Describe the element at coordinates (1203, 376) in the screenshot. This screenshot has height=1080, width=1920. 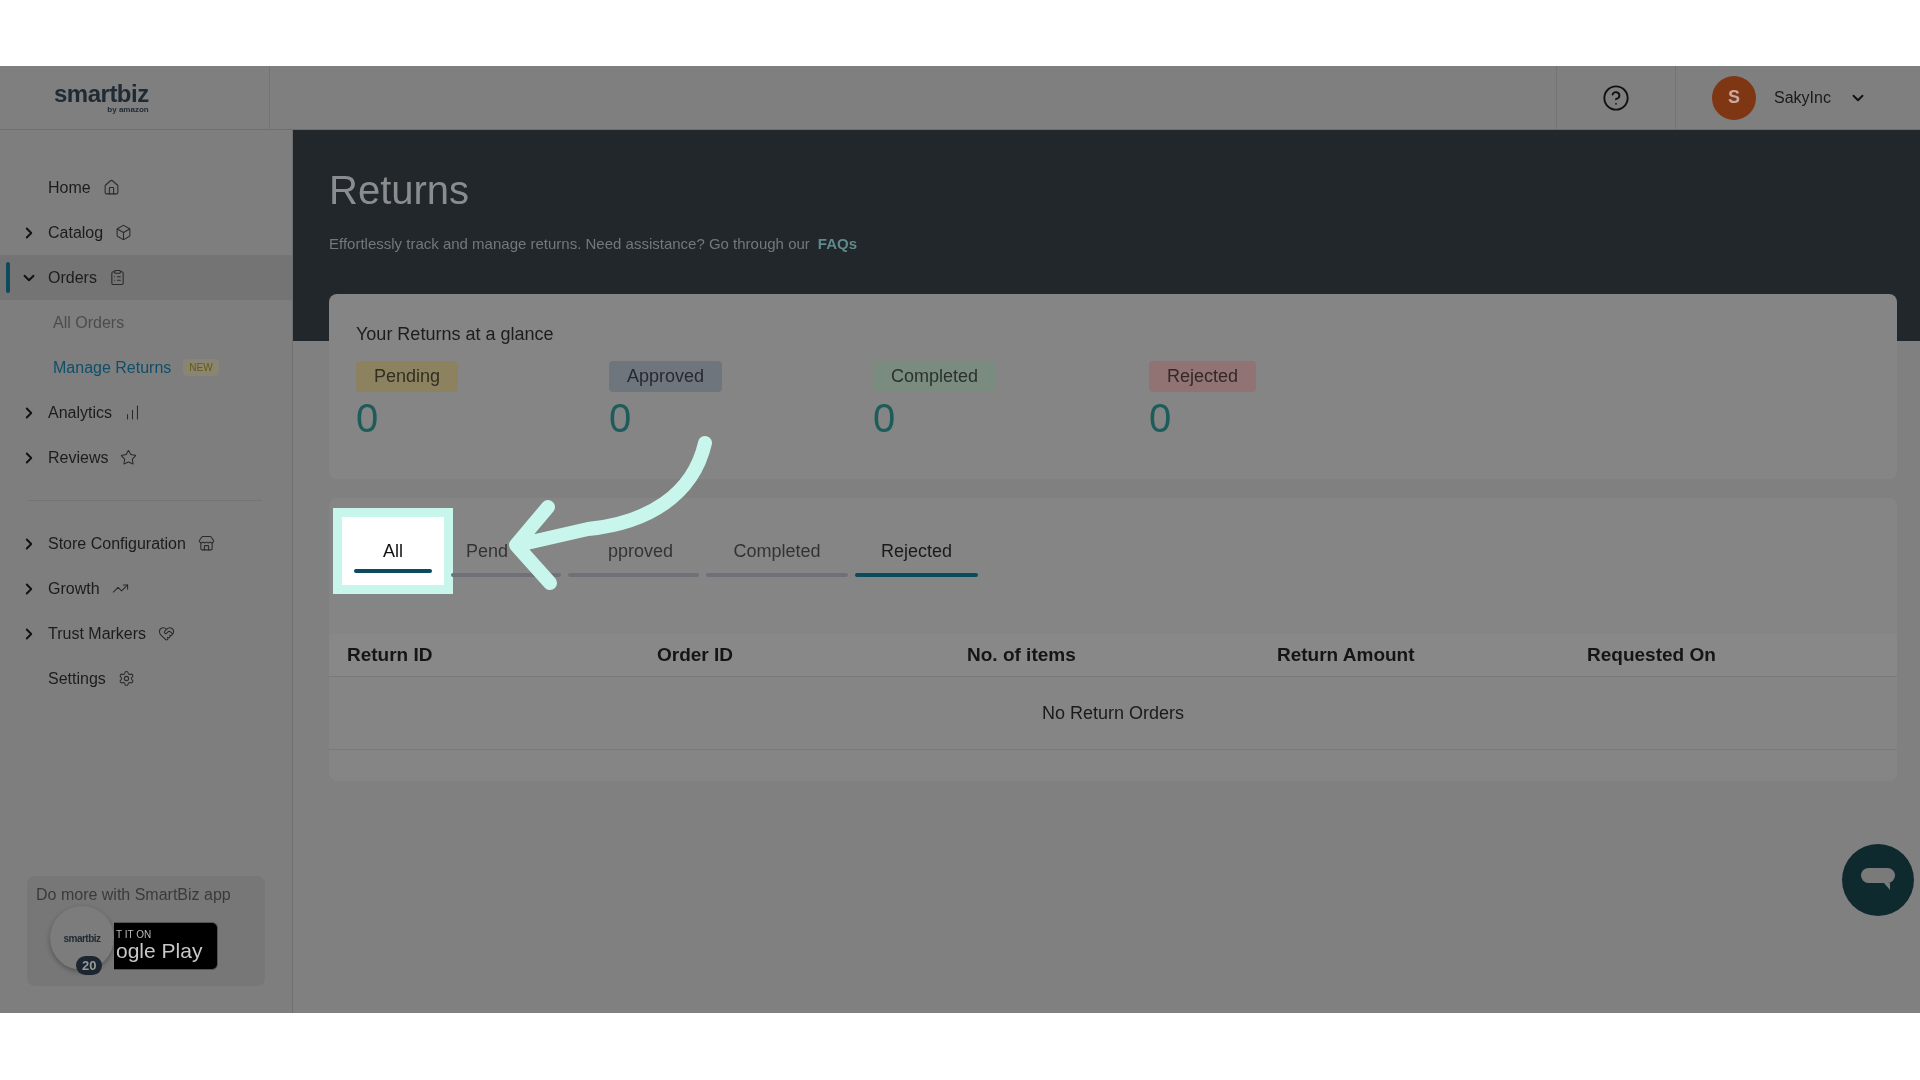
I see `status-tag: Rejected` at that location.